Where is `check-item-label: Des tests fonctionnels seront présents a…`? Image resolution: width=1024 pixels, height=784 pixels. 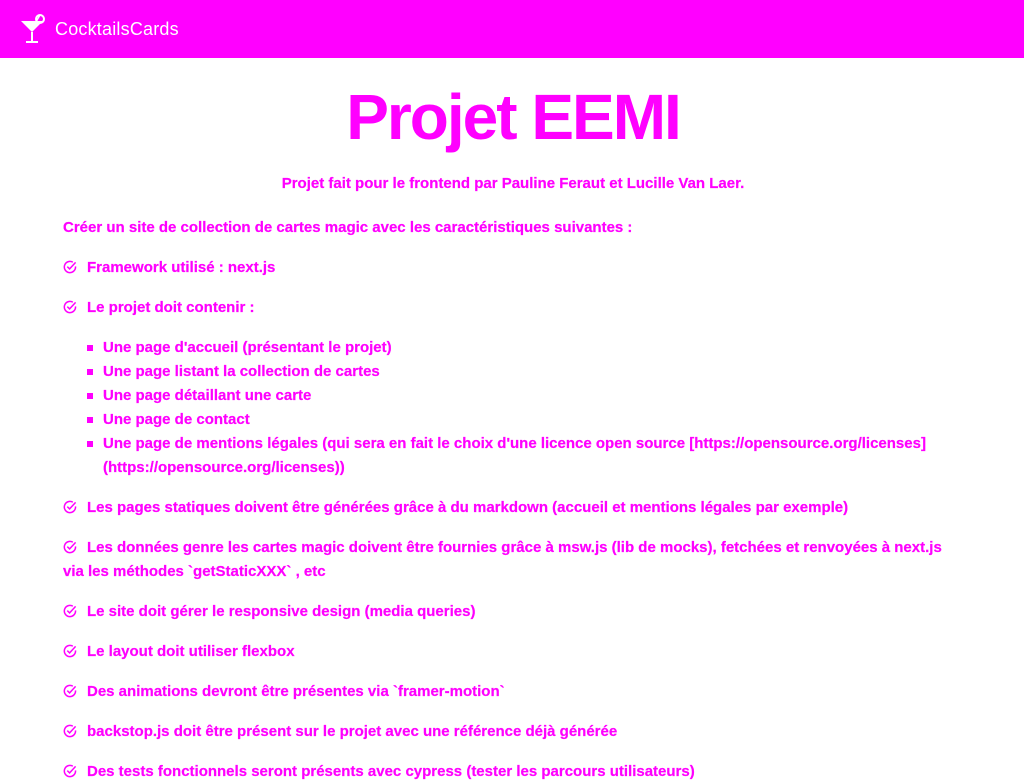
check-item-label: Des tests fonctionnels seront présents a… is located at coordinates (391, 771).